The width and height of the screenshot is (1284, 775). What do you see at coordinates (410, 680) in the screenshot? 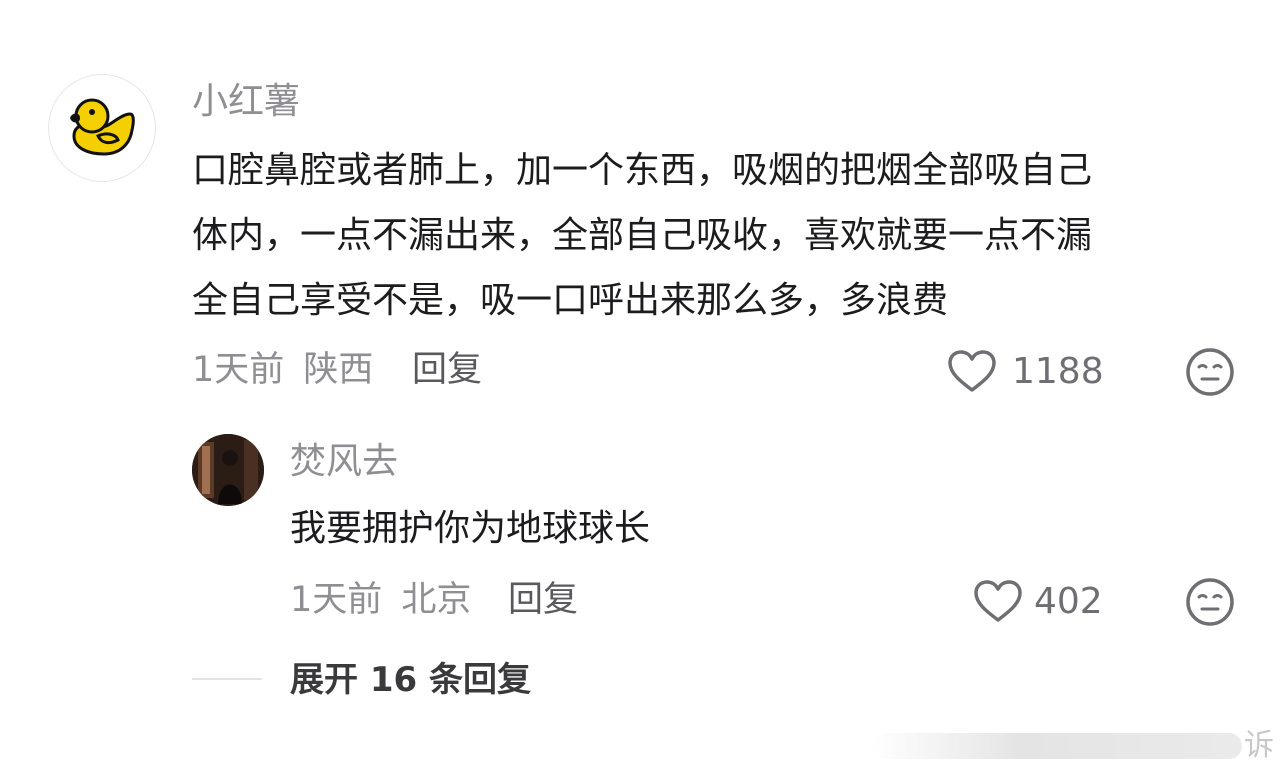
I see `expand-replies-button: 展开 16 条回复` at bounding box center [410, 680].